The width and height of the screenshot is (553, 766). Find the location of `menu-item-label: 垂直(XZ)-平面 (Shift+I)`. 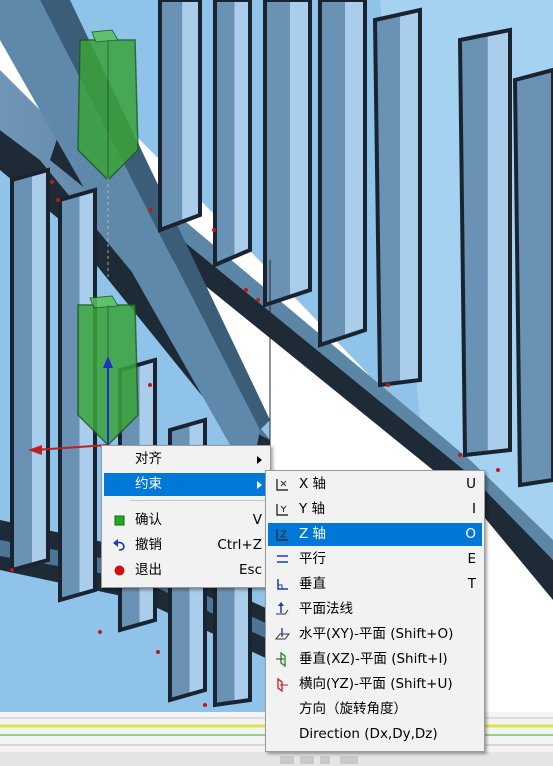

menu-item-label: 垂直(XZ)-平面 (Shift+I) is located at coordinates (373, 659).